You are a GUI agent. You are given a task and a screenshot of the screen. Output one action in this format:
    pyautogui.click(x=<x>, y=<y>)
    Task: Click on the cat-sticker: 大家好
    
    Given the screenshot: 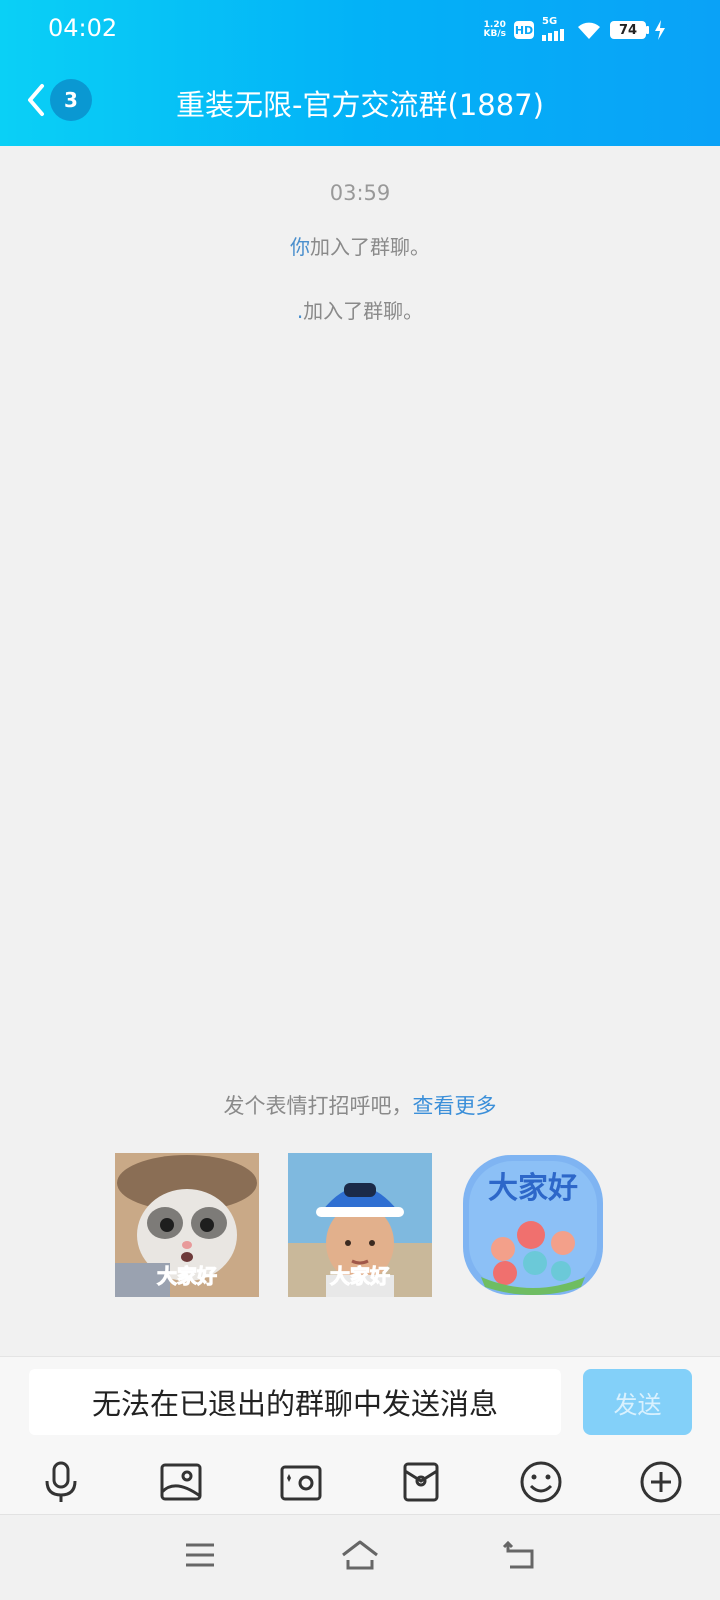 What is the action you would take?
    pyautogui.click(x=187, y=1225)
    